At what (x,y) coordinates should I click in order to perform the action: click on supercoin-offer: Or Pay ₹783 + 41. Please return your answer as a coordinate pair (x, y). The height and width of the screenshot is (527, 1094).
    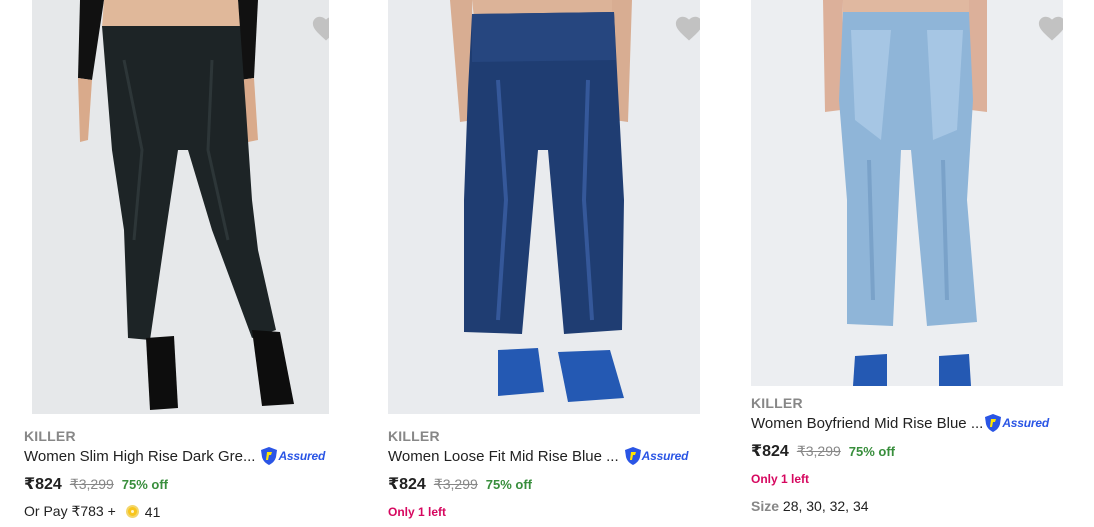
    Looking at the image, I should click on (92, 511).